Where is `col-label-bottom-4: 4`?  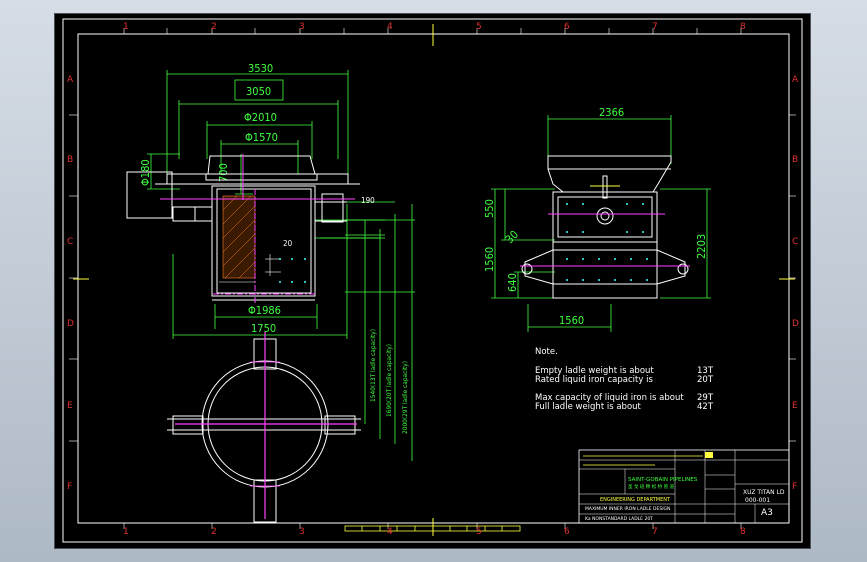 col-label-bottom-4: 4 is located at coordinates (390, 532).